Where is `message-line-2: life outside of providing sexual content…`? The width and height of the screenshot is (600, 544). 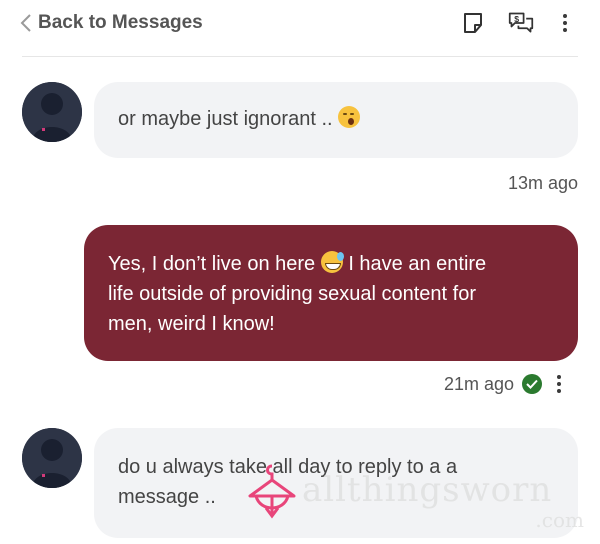
message-line-2: life outside of providing sexual content… is located at coordinates (292, 294).